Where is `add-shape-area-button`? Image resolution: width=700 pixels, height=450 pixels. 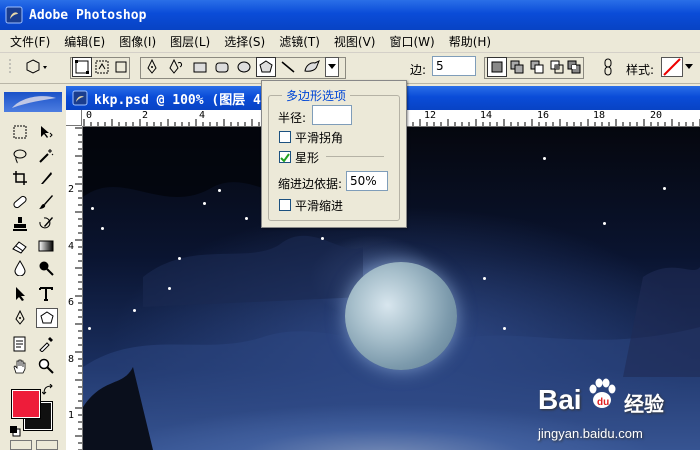 add-shape-area-button is located at coordinates (517, 67).